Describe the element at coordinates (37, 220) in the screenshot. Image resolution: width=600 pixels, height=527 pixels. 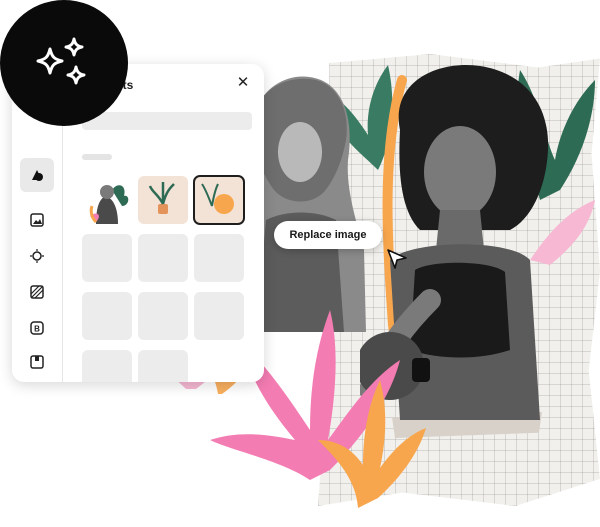
I see `image-icon` at that location.